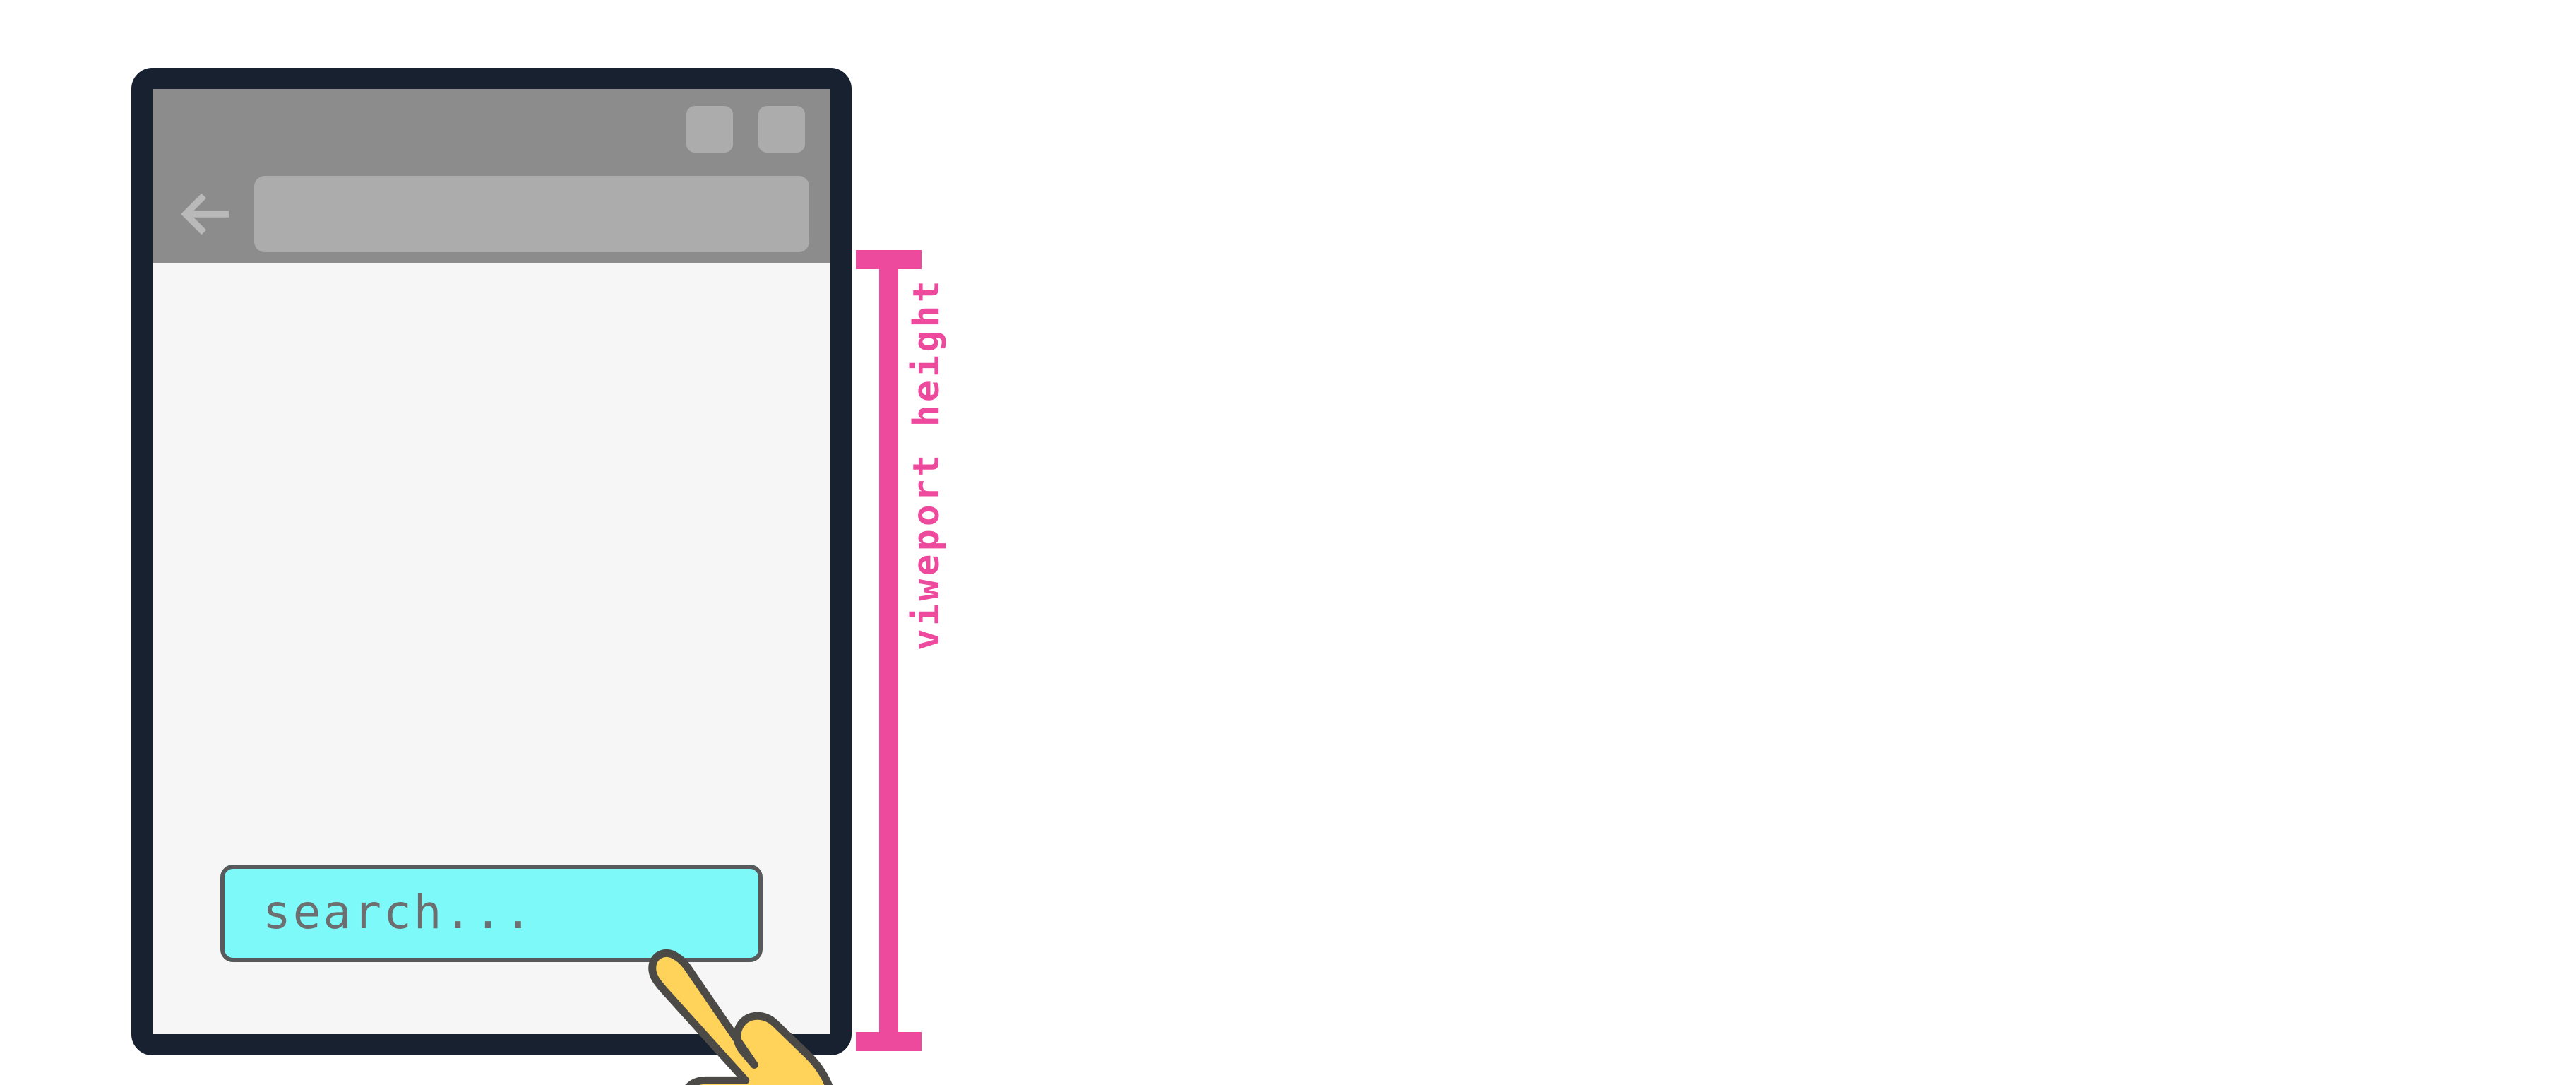 This screenshot has height=1085, width=2576. What do you see at coordinates (889, 1041) in the screenshot?
I see `measure-cap-bottom` at bounding box center [889, 1041].